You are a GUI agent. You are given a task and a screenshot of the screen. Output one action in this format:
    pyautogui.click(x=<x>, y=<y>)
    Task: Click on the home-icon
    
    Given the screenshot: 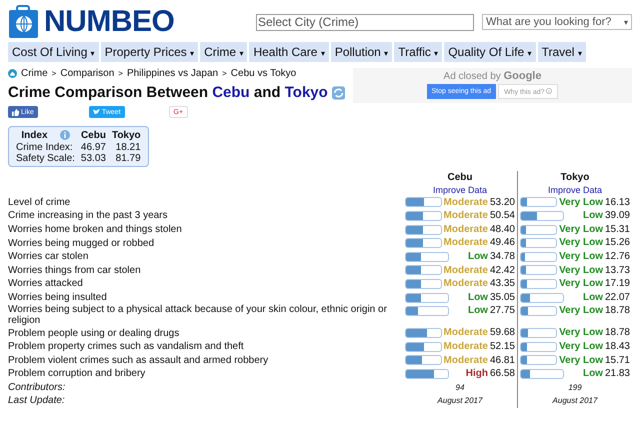 What is the action you would take?
    pyautogui.click(x=12, y=73)
    